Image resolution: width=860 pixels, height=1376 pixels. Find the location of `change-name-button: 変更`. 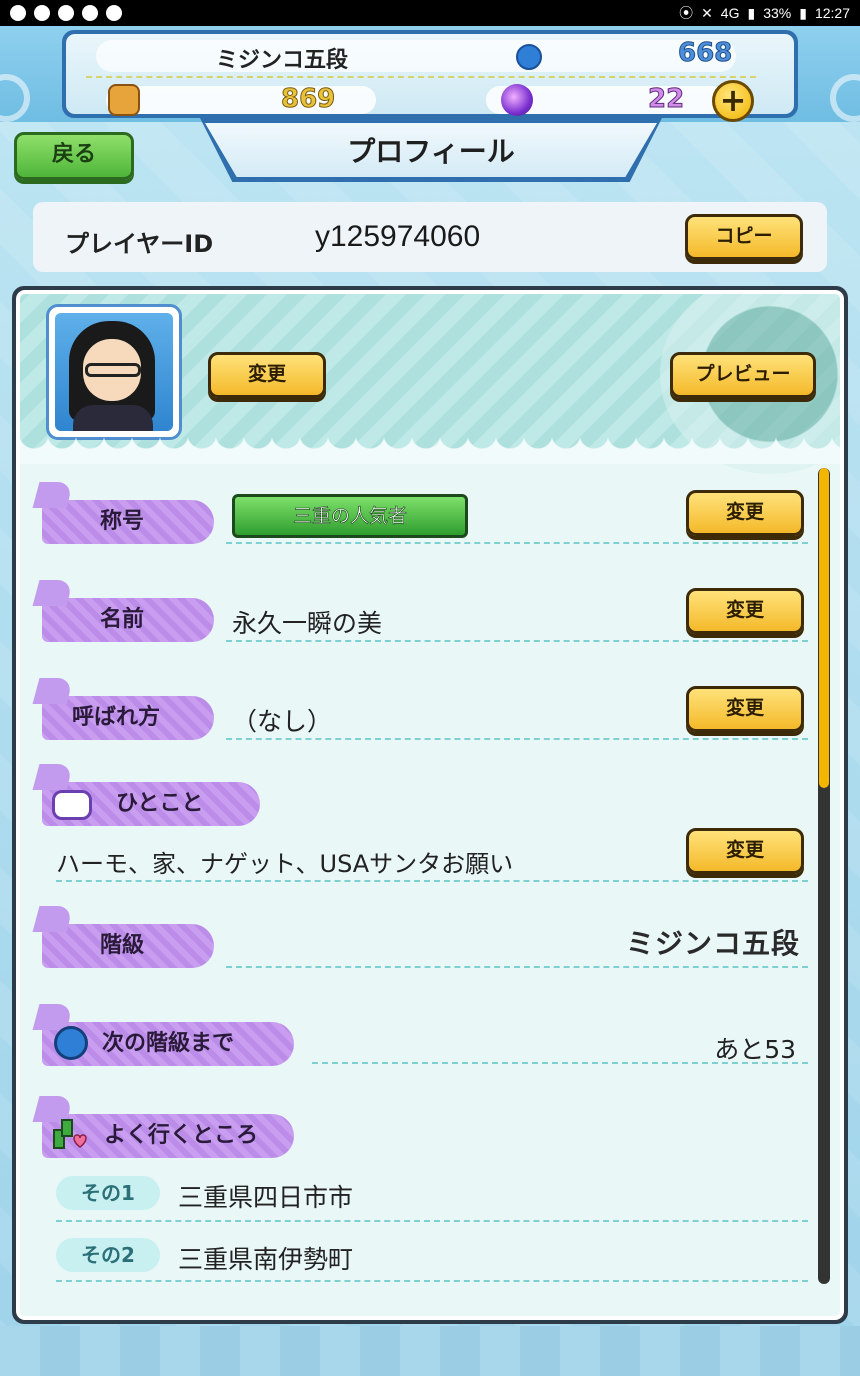

change-name-button: 変更 is located at coordinates (745, 611).